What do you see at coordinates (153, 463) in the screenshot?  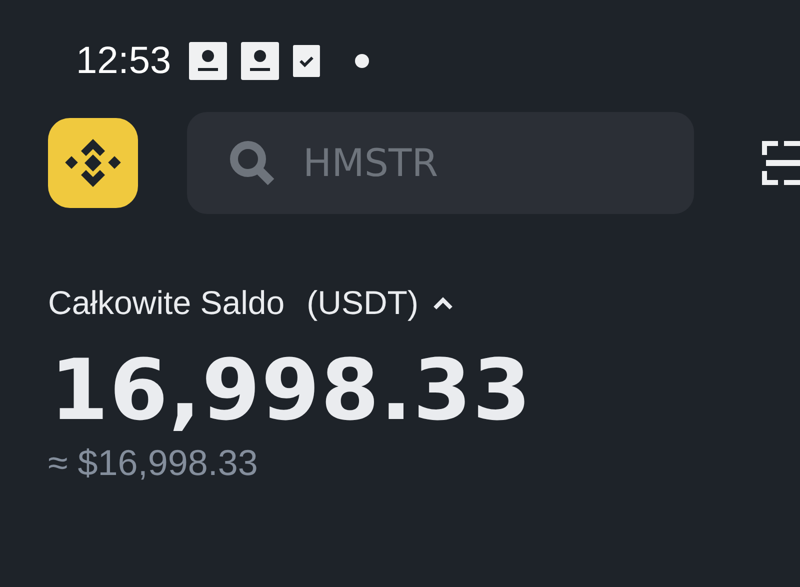 I see `balance-usd-value: ≈ $16,998.33` at bounding box center [153, 463].